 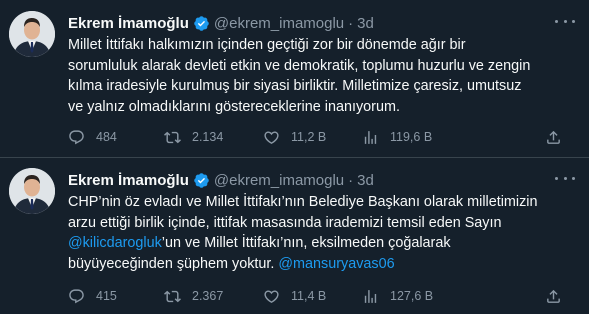 I want to click on like-button: 11,2 B, so click(x=294, y=137).